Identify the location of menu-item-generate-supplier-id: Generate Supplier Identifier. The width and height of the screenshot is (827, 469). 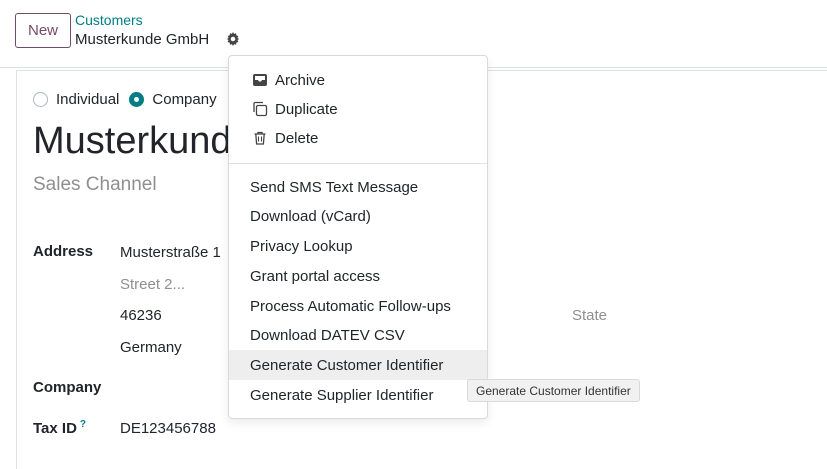
(358, 395).